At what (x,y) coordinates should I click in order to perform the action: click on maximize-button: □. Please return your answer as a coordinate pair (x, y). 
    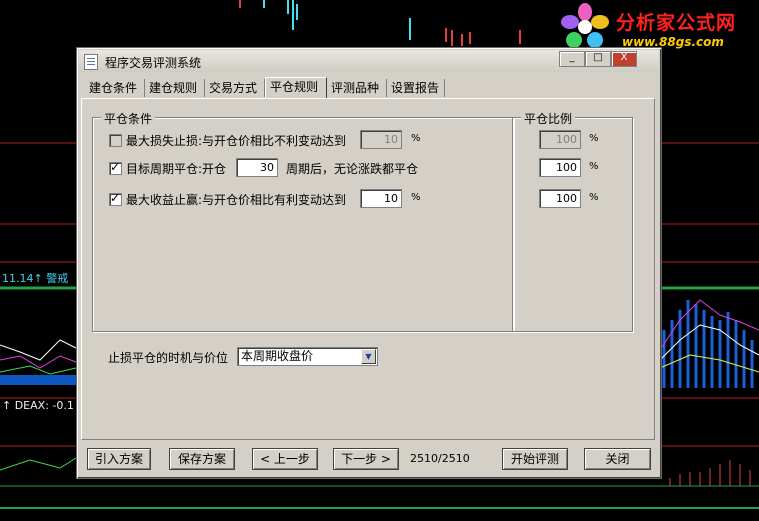
    Looking at the image, I should click on (598, 59).